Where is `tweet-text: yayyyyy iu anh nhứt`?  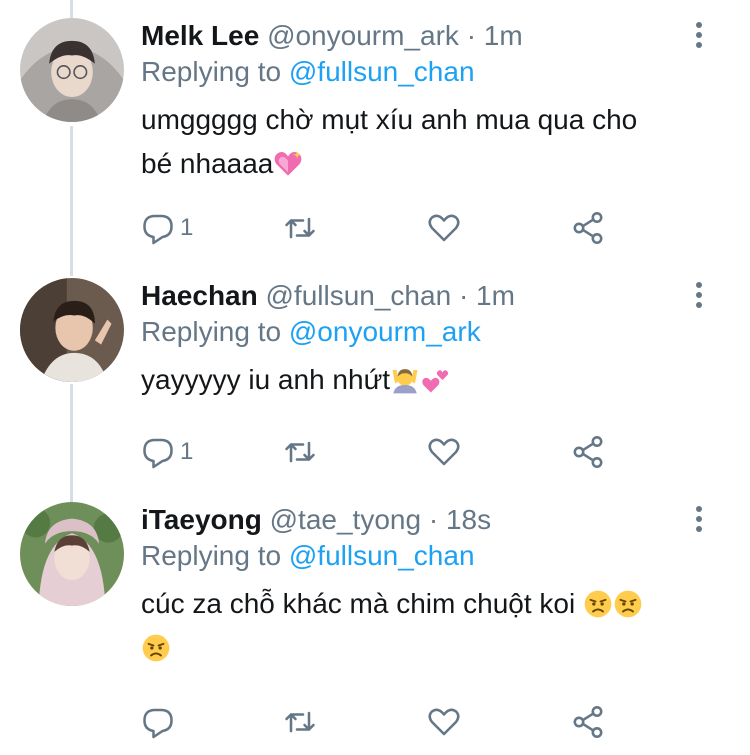 tweet-text: yayyyyy iu anh nhứt is located at coordinates (415, 380).